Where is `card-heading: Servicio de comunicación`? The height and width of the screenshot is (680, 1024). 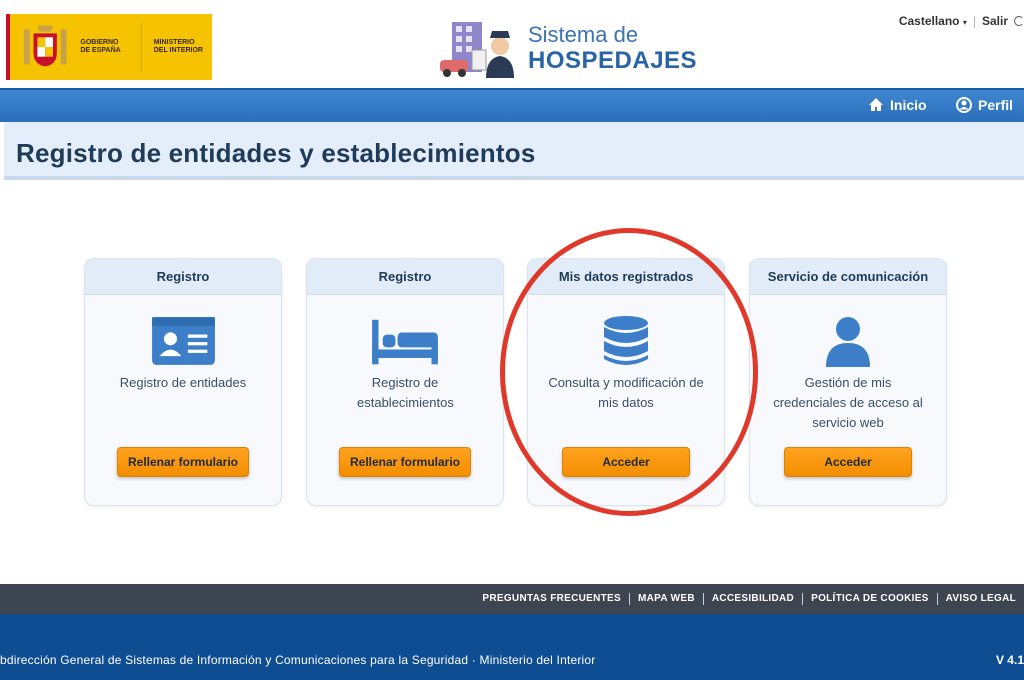
card-heading: Servicio de comunicación is located at coordinates (848, 277).